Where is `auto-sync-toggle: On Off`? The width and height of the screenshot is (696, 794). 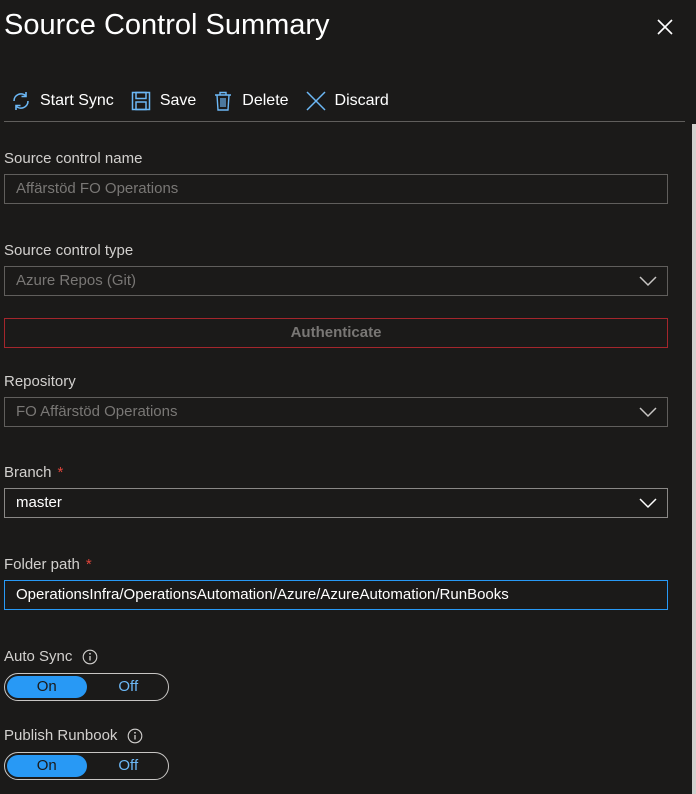
auto-sync-toggle: On Off is located at coordinates (86, 687).